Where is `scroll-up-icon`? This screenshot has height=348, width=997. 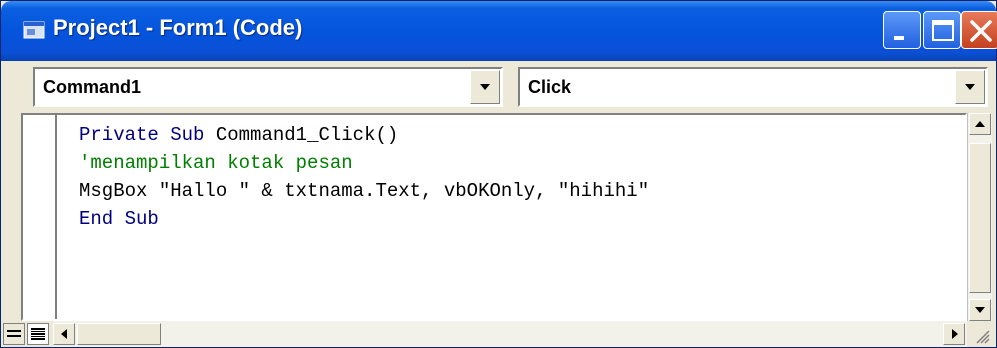 scroll-up-icon is located at coordinates (980, 124).